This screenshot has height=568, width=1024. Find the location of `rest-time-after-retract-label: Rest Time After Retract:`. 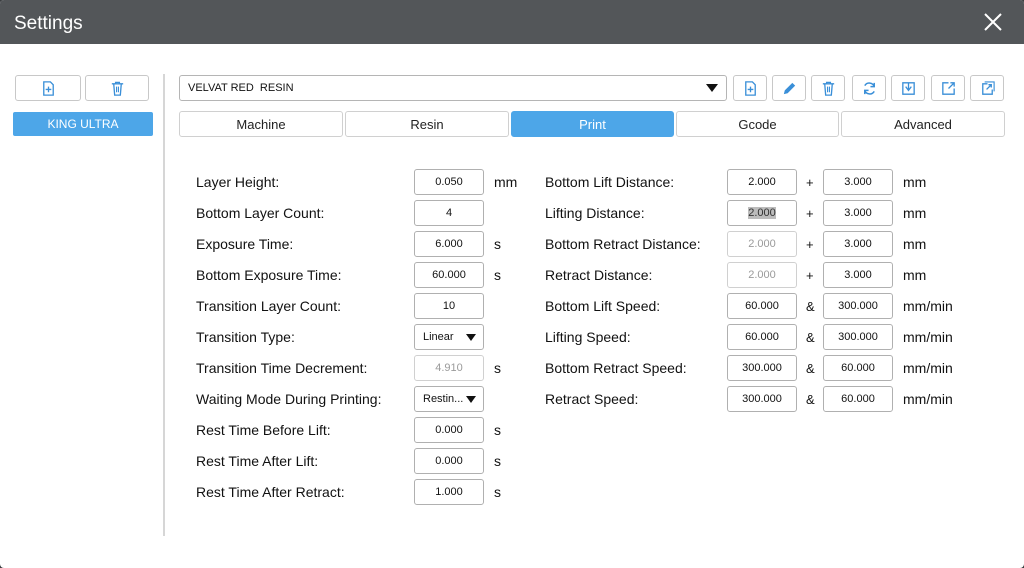

rest-time-after-retract-label: Rest Time After Retract: is located at coordinates (270, 492).